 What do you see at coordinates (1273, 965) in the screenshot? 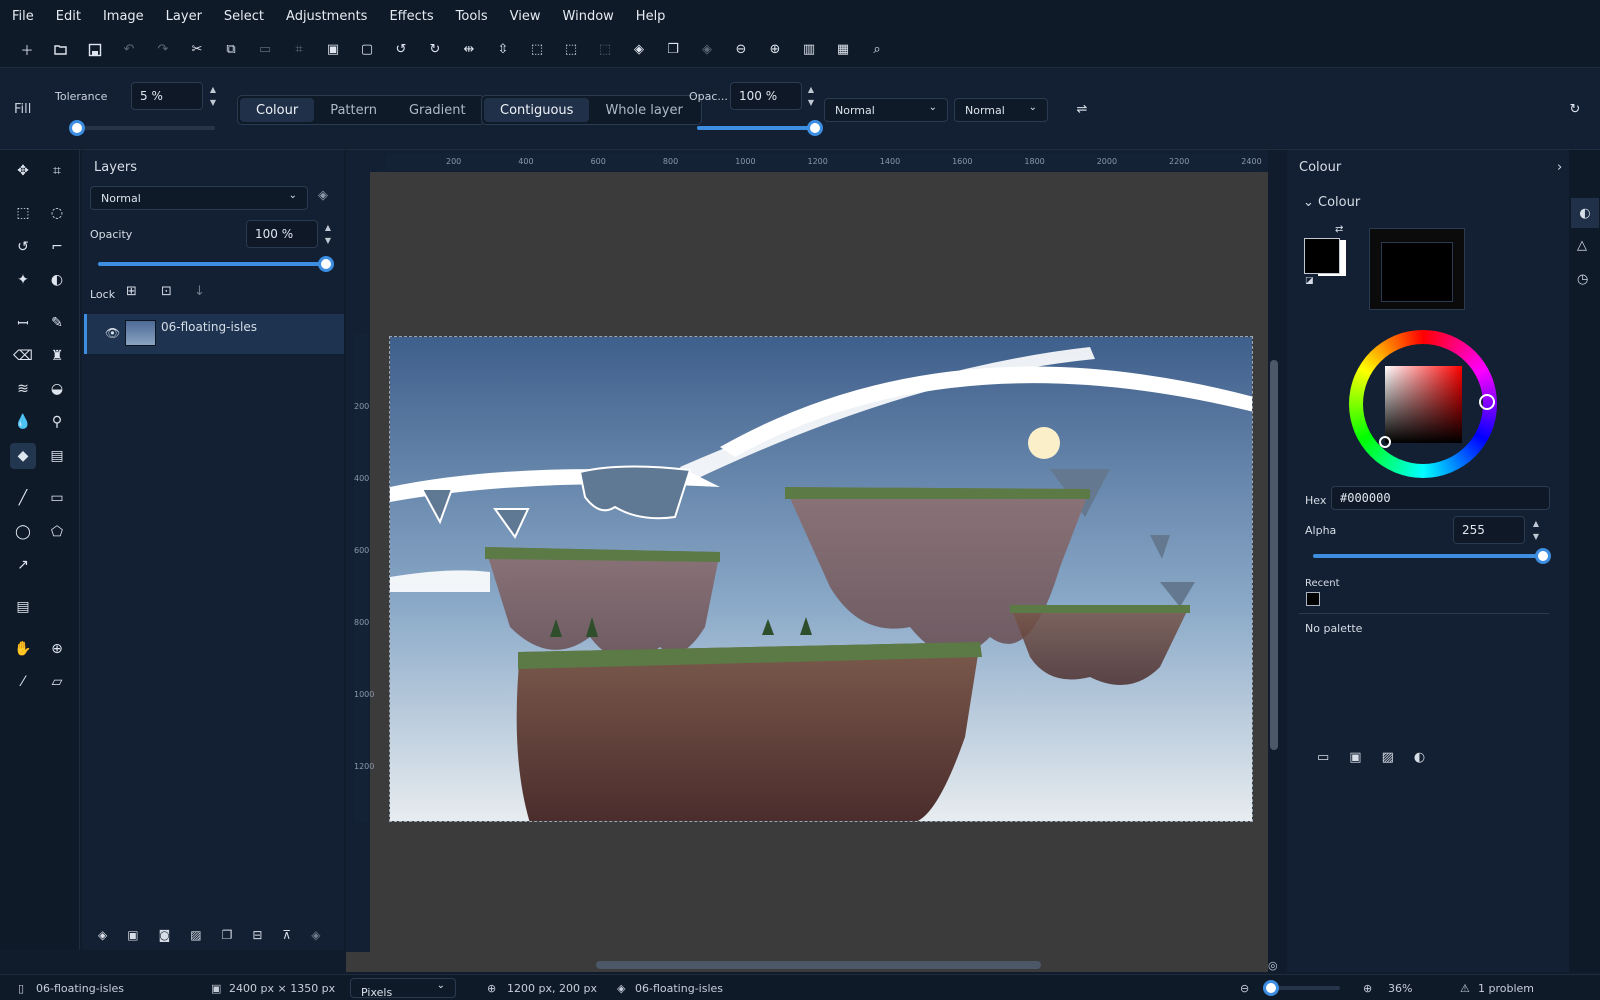
I see `canvas-corner-icon: ◎` at bounding box center [1273, 965].